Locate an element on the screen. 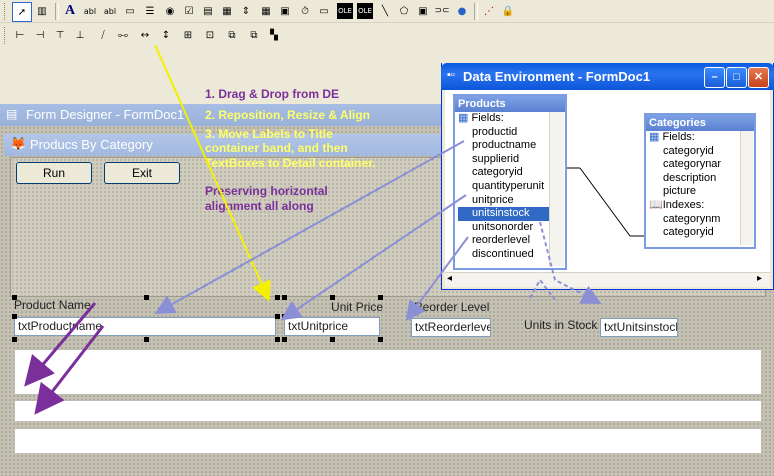  drag-arrow-unitprice is located at coordinates (373, 257).